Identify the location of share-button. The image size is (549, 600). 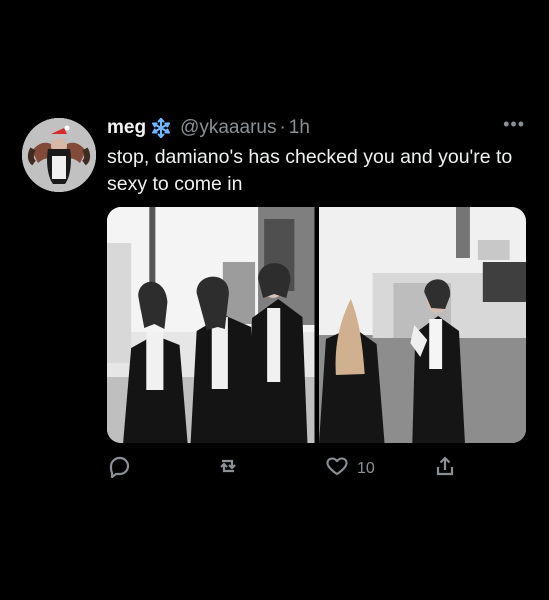
(445, 468).